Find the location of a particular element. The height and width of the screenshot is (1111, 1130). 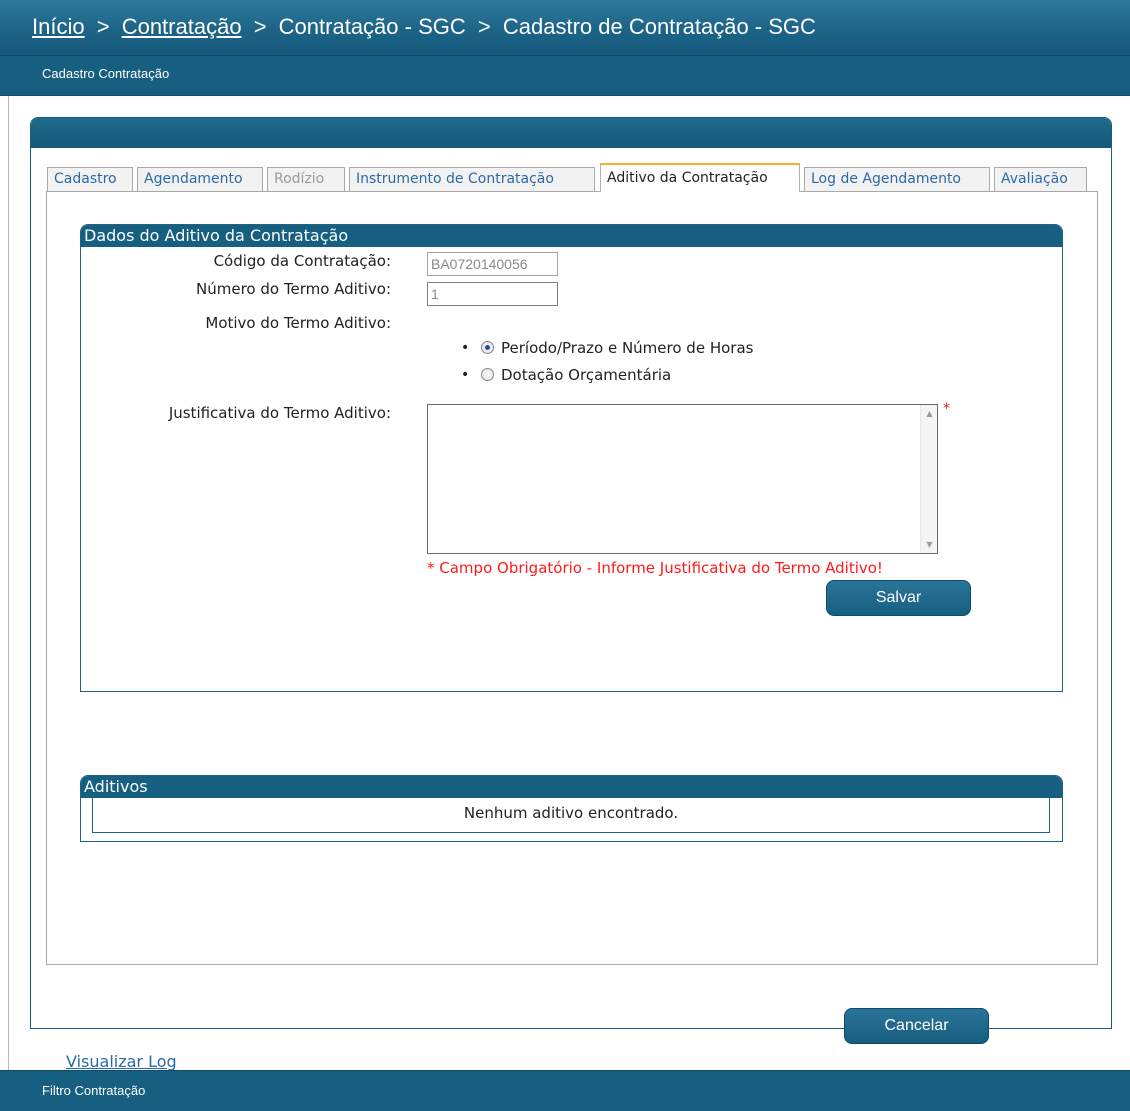

codigo-contratacao-field: BA0720140056 is located at coordinates (492, 264).